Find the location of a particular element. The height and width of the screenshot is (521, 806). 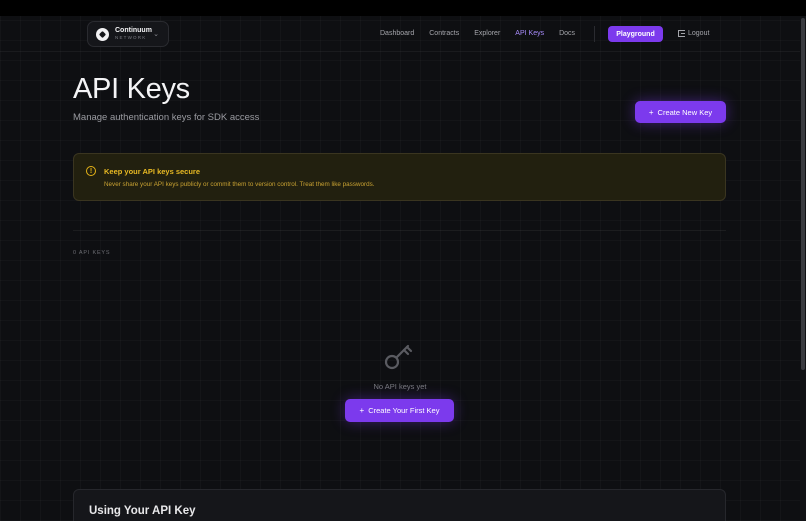

scrollbar-thumb is located at coordinates (803, 194).